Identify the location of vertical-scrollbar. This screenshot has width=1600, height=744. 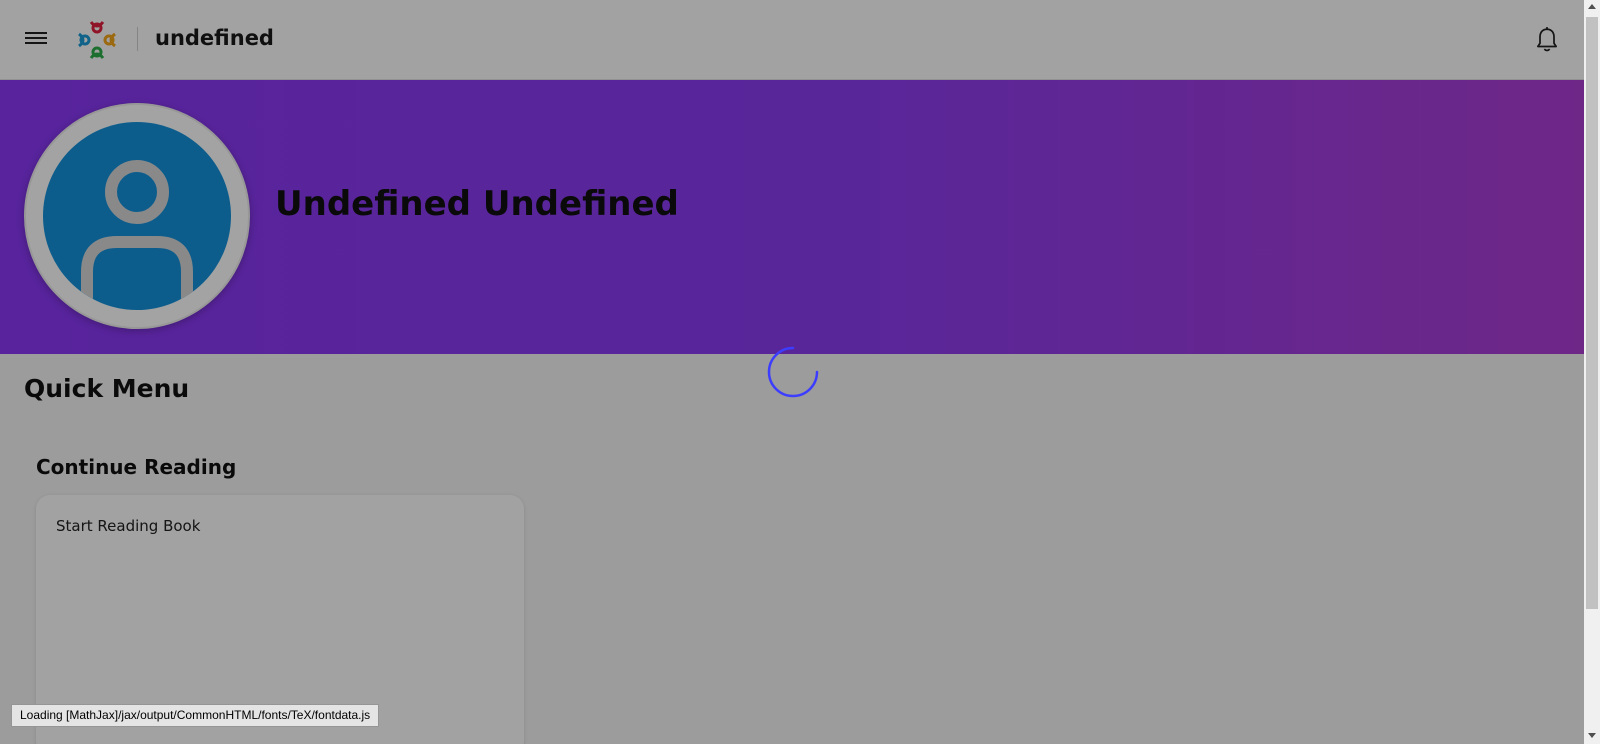
(1592, 372).